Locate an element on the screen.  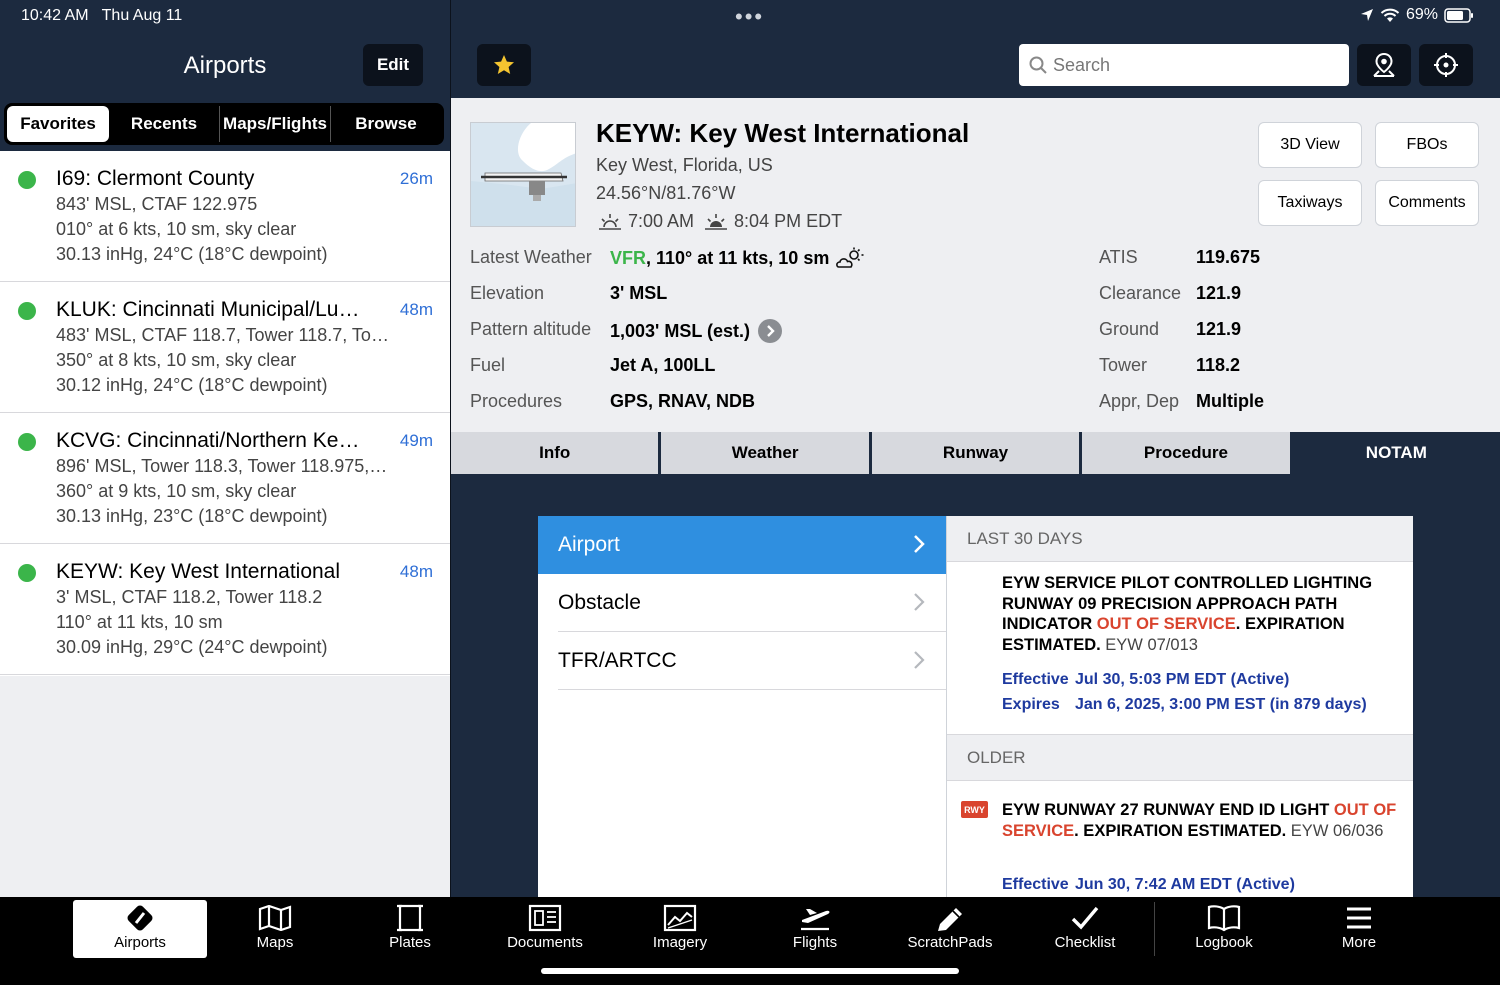
tab-notam: NOTAM is located at coordinates (1396, 453).